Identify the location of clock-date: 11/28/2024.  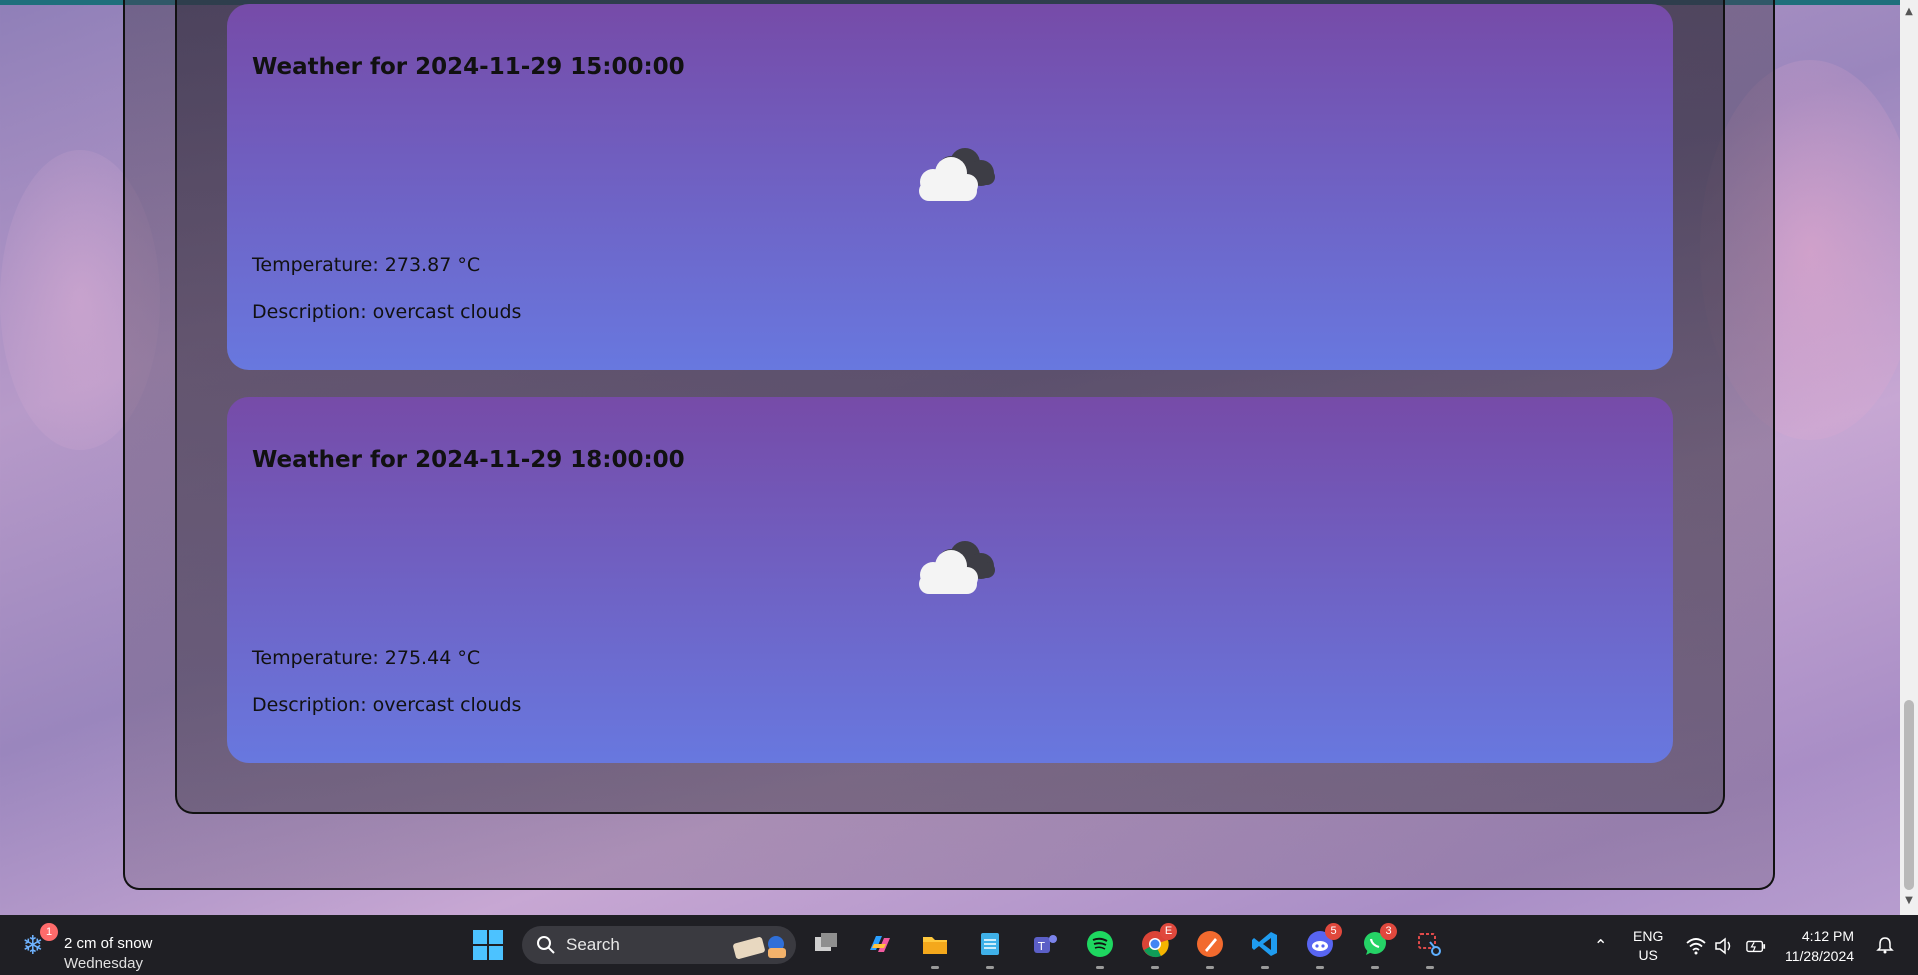
(1820, 956).